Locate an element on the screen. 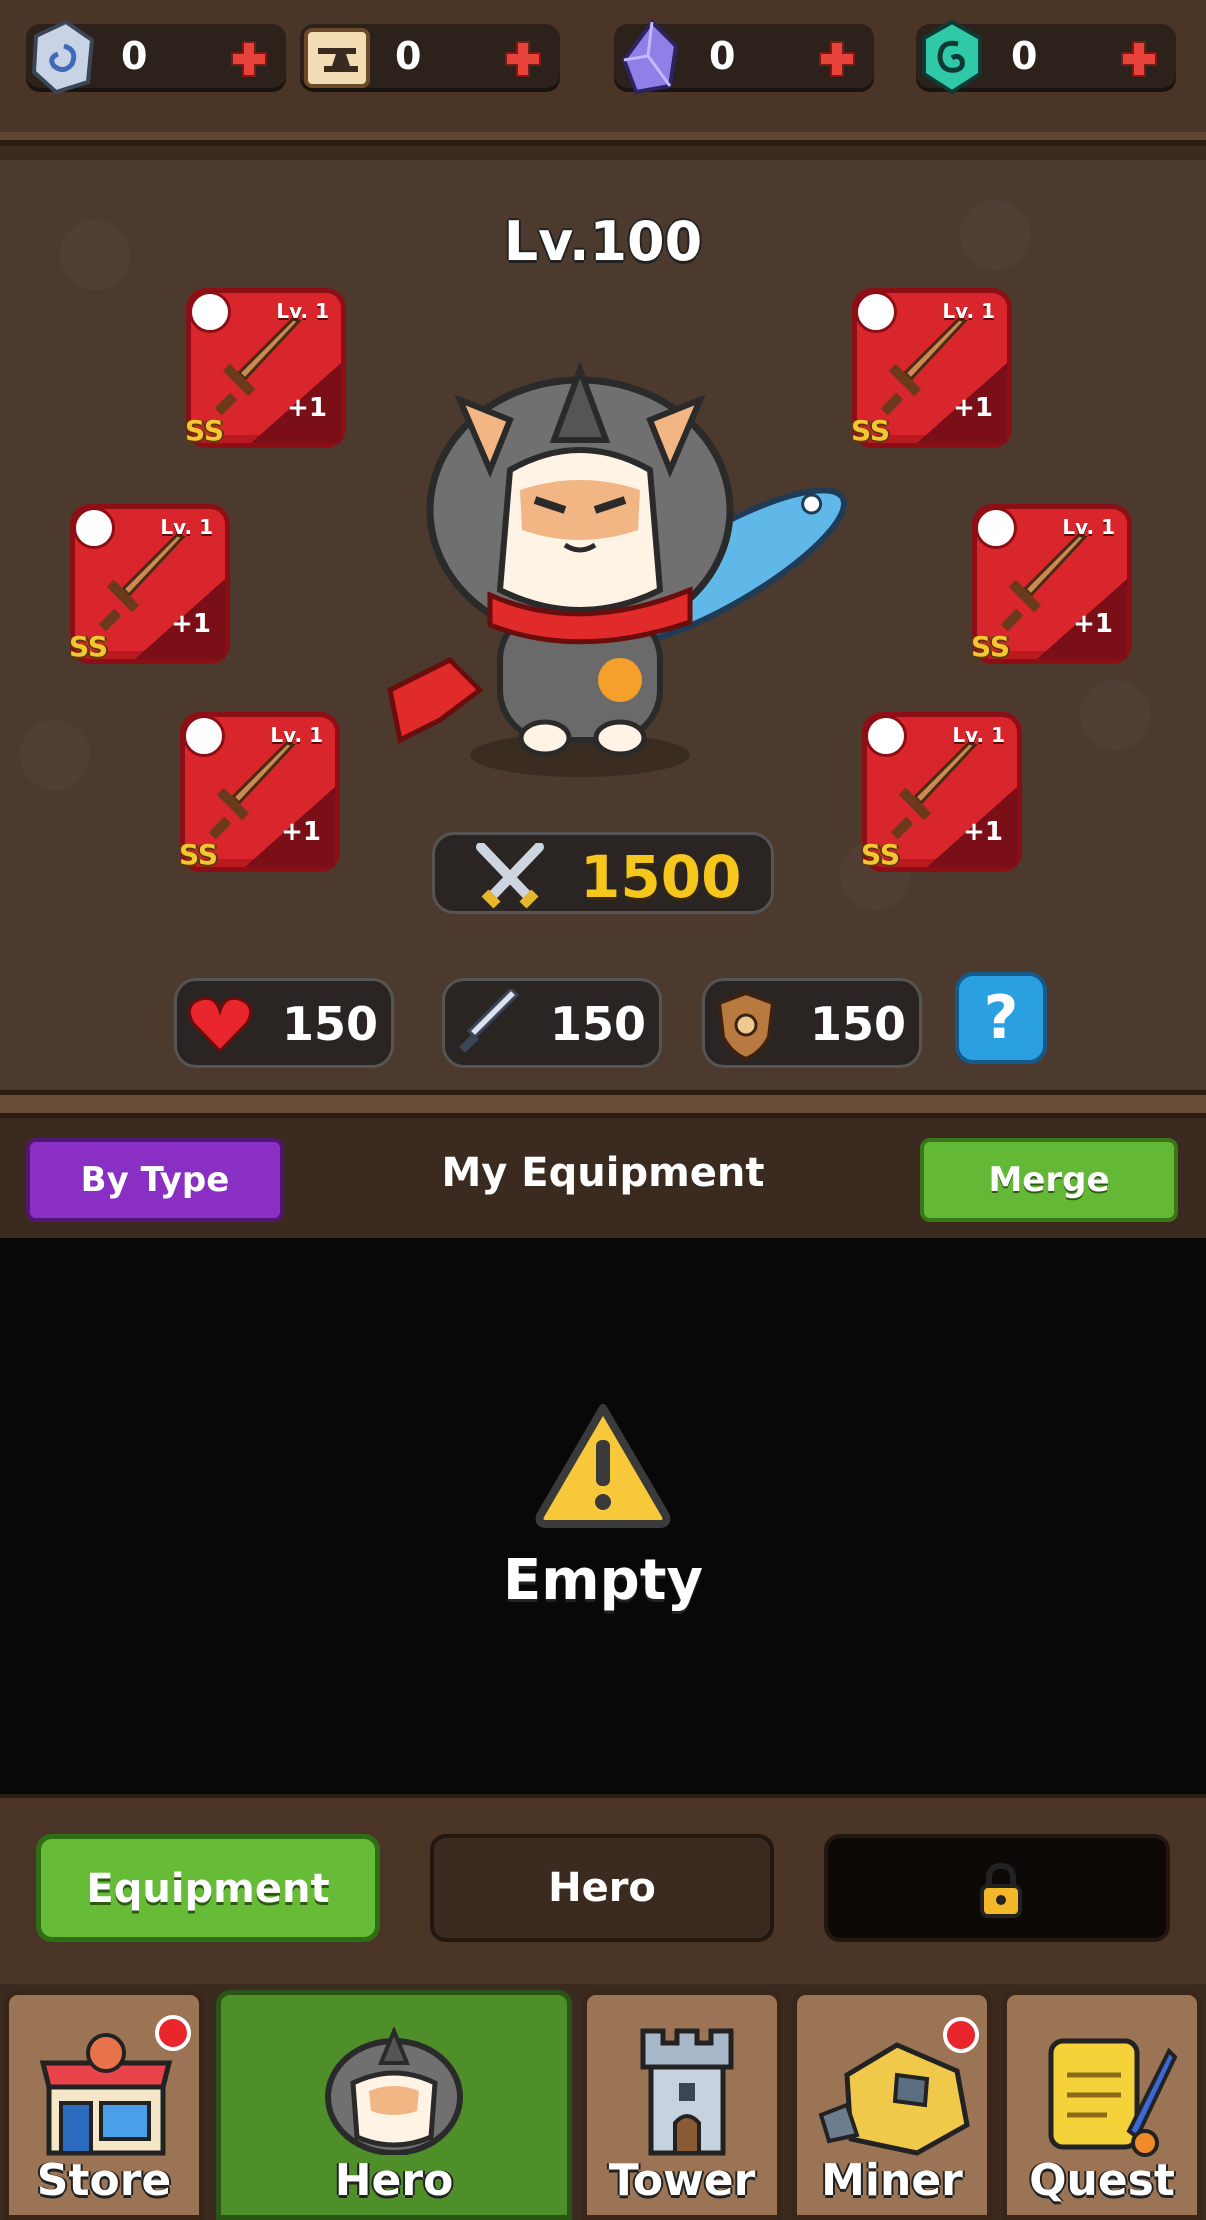 The image size is (1206, 2220). tab-locked is located at coordinates (997, 1888).